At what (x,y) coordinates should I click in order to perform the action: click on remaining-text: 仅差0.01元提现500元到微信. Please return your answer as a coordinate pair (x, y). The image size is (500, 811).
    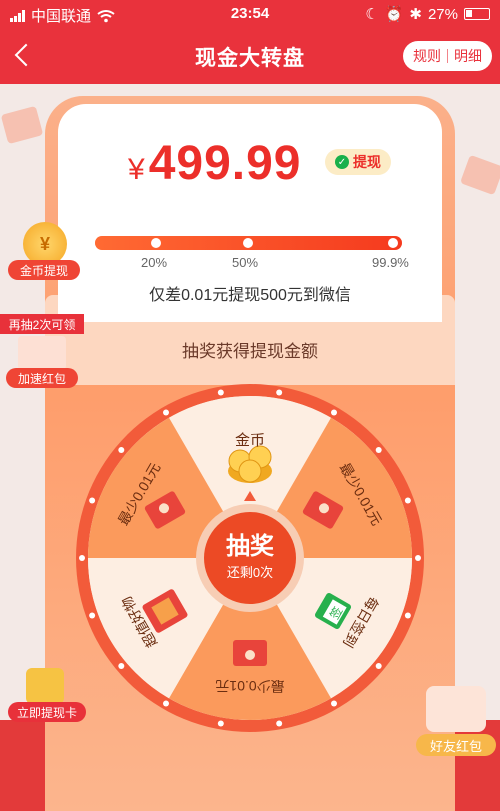
    Looking at the image, I should click on (250, 295).